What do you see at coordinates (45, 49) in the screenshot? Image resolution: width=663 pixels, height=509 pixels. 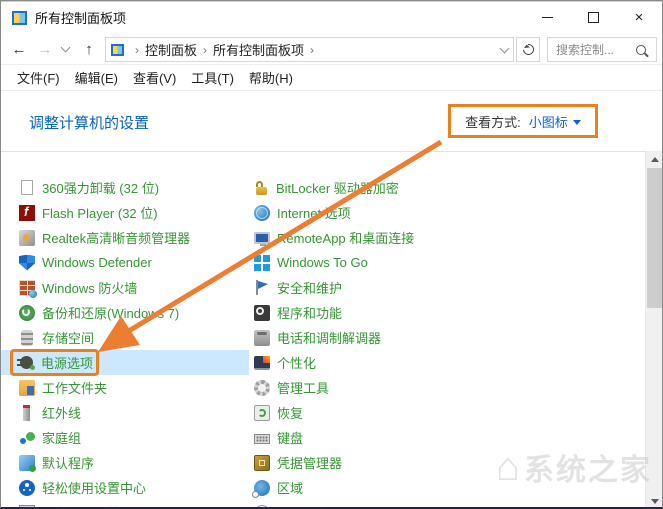 I see `forward-button: →` at bounding box center [45, 49].